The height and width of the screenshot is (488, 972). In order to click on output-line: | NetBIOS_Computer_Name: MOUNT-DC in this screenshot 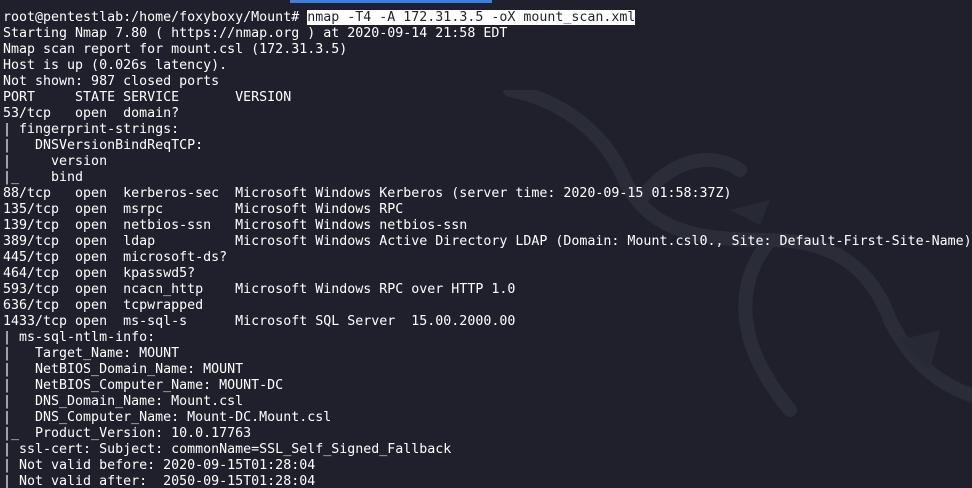, I will do `click(143, 385)`.